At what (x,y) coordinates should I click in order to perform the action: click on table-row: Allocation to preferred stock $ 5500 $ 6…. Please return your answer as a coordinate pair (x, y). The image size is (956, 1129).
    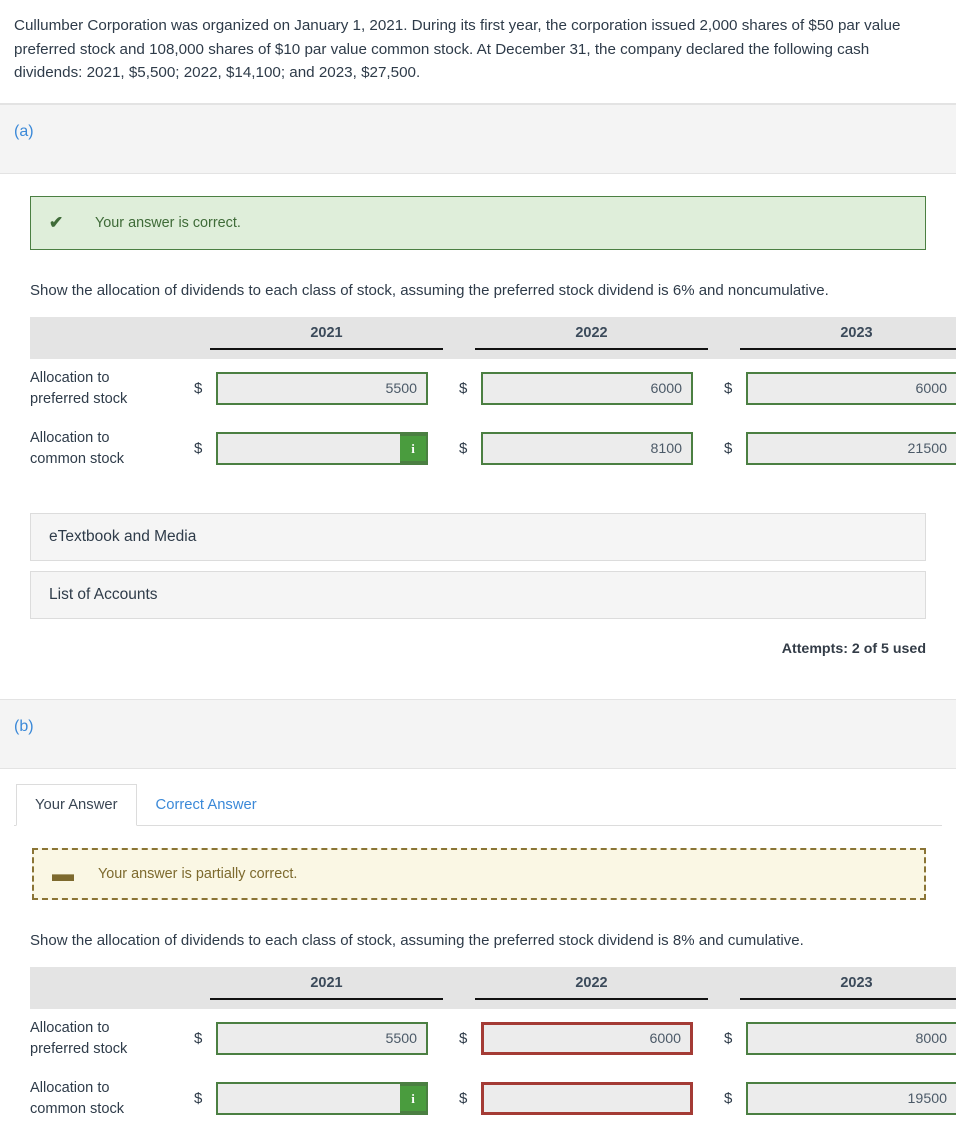
    Looking at the image, I should click on (493, 1039).